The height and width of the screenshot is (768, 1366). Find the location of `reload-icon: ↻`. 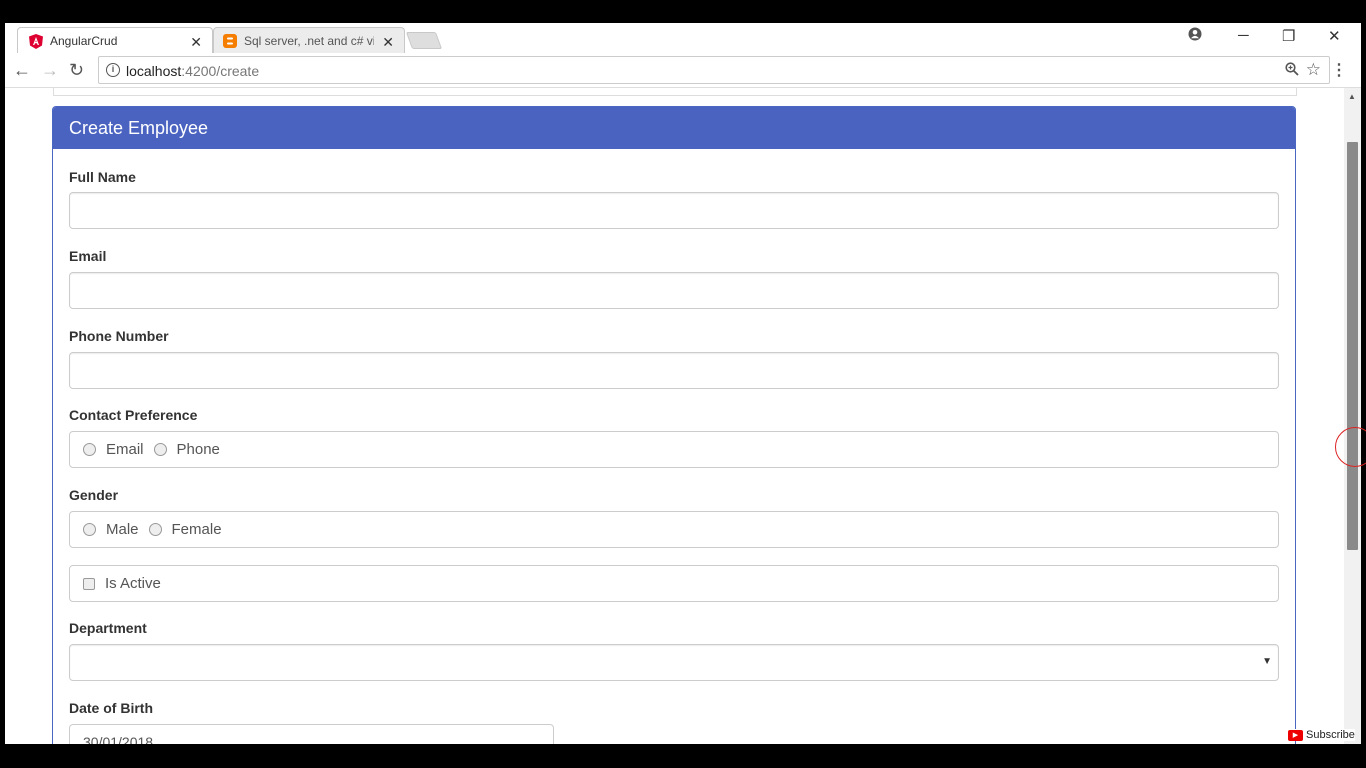

reload-icon: ↻ is located at coordinates (76, 70).